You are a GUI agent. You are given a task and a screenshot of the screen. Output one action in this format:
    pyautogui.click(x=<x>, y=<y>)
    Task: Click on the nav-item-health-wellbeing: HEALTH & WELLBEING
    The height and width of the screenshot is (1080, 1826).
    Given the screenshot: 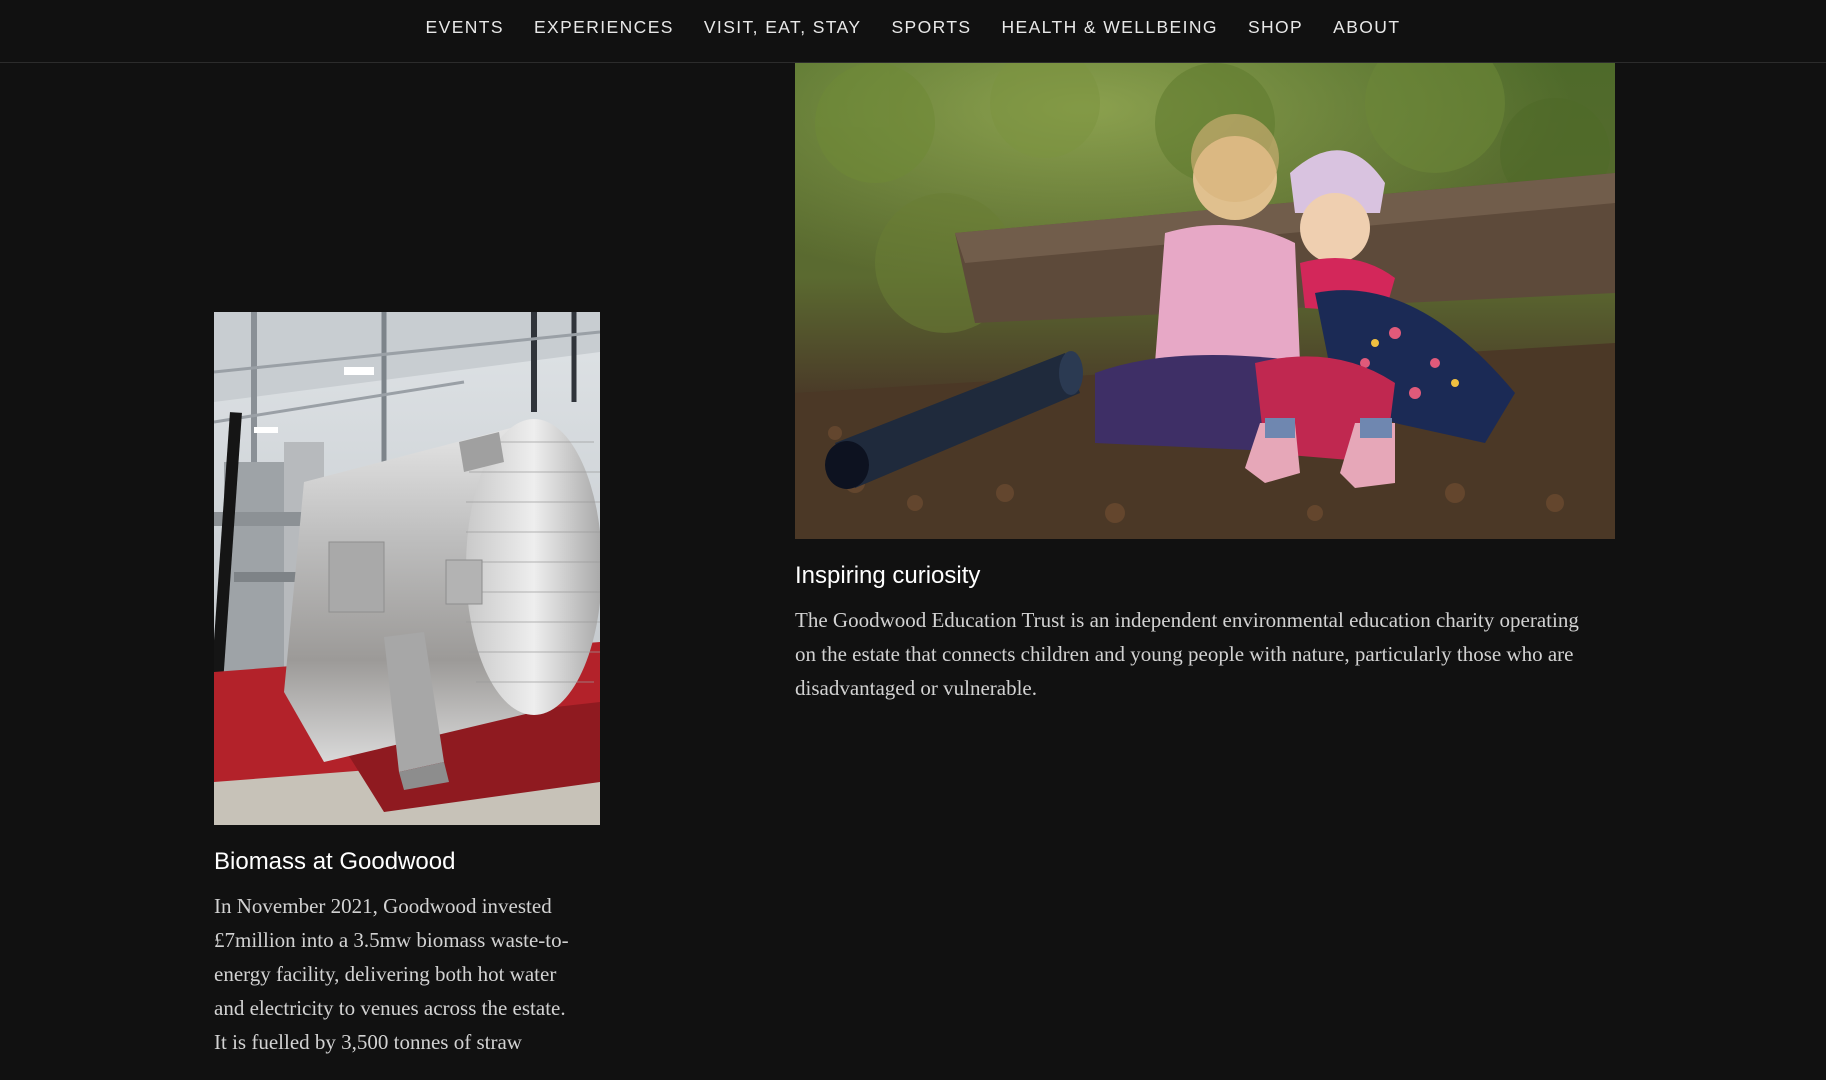 What is the action you would take?
    pyautogui.click(x=1109, y=27)
    